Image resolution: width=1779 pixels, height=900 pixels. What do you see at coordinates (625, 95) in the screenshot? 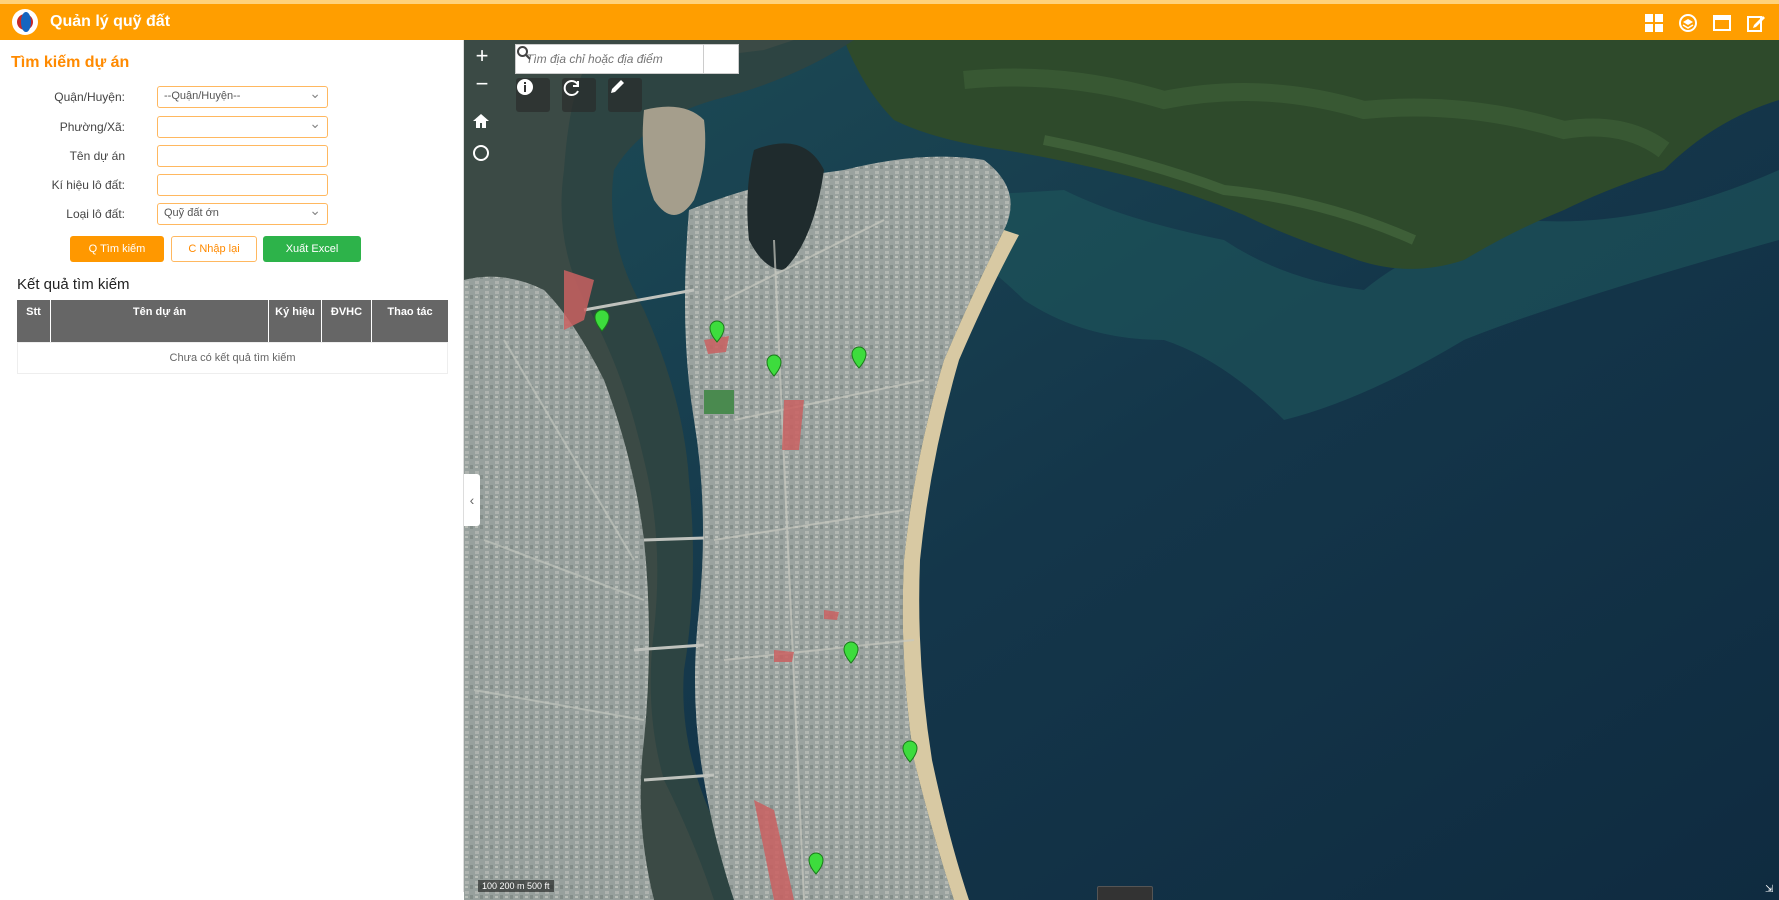
I see `pencil-icon` at bounding box center [625, 95].